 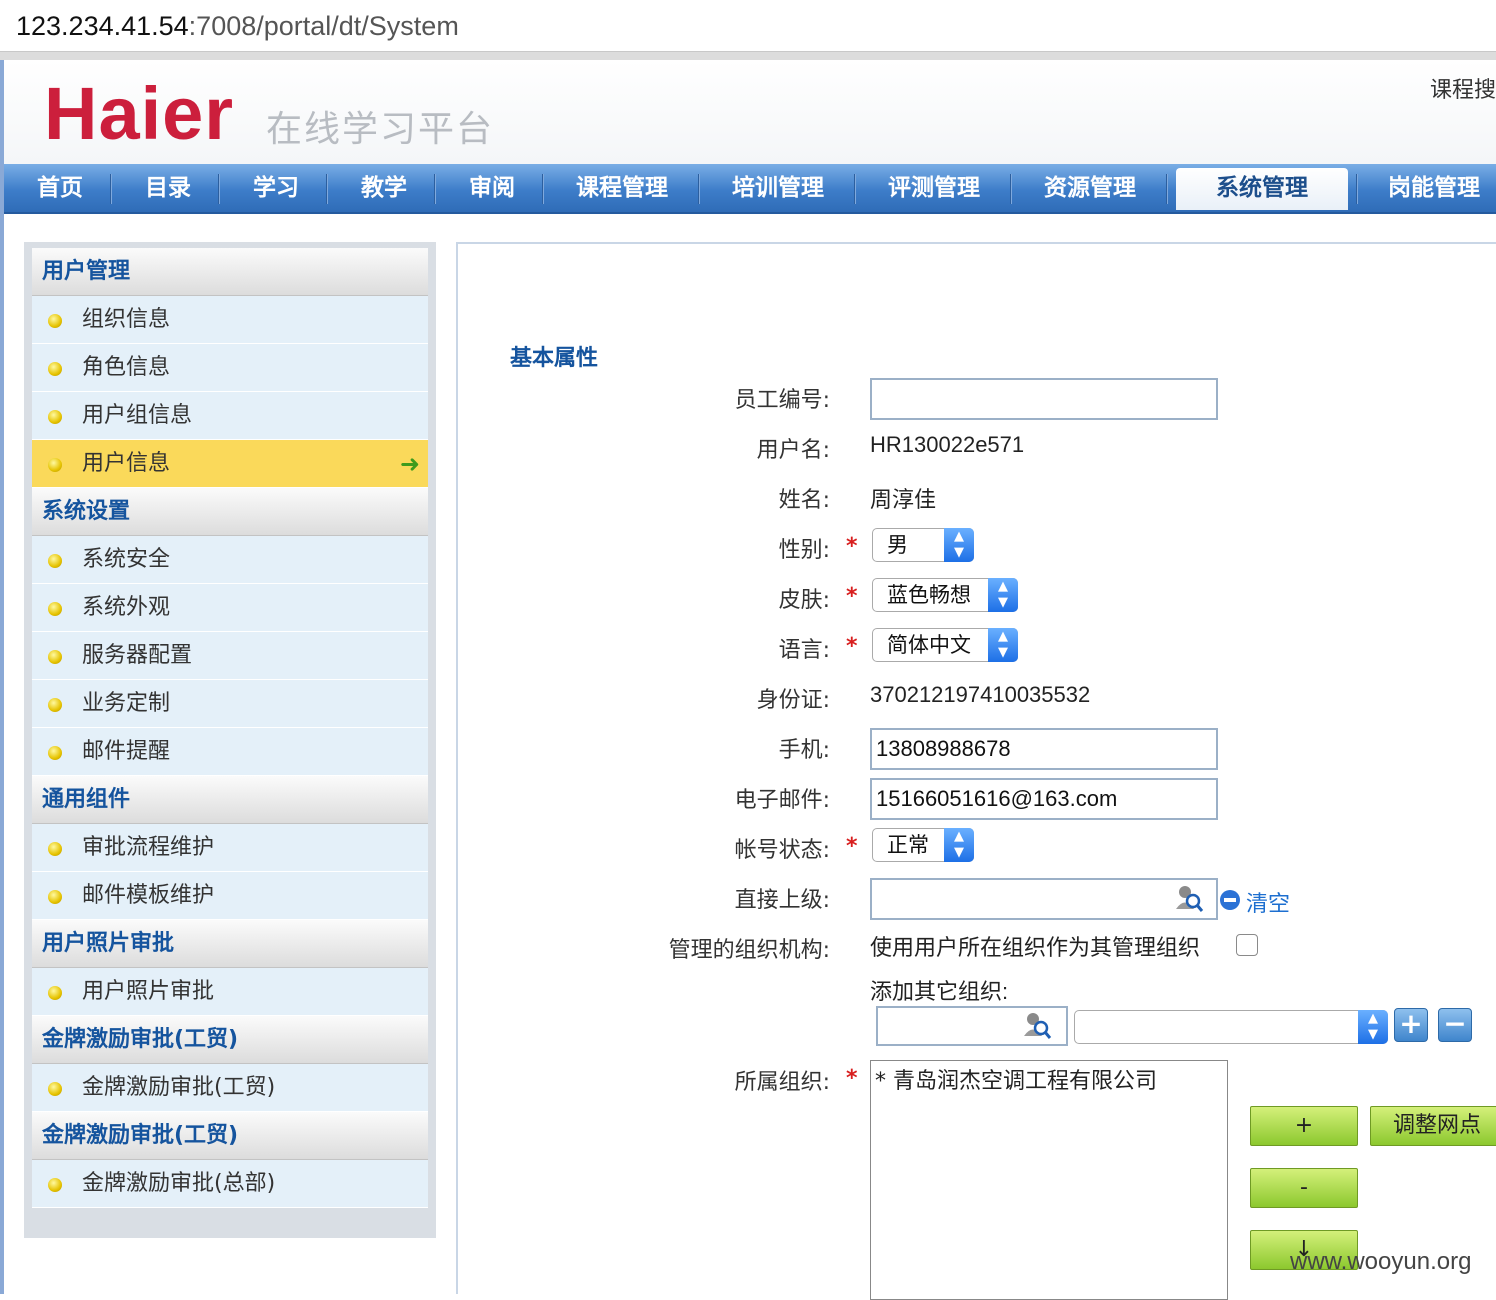 I want to click on sidebar-group-common-components: 通用组件, so click(x=230, y=800).